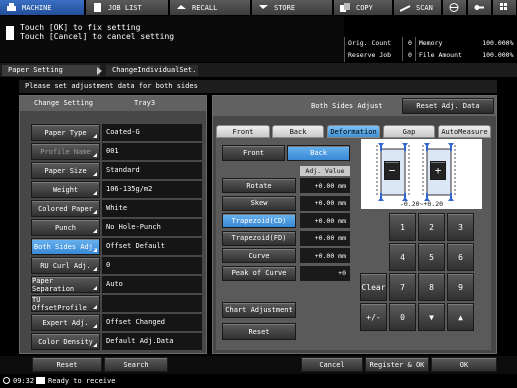 This screenshot has height=388, width=517. What do you see at coordinates (421, 204) in the screenshot?
I see `range-label: -0.20~+0.20` at bounding box center [421, 204].